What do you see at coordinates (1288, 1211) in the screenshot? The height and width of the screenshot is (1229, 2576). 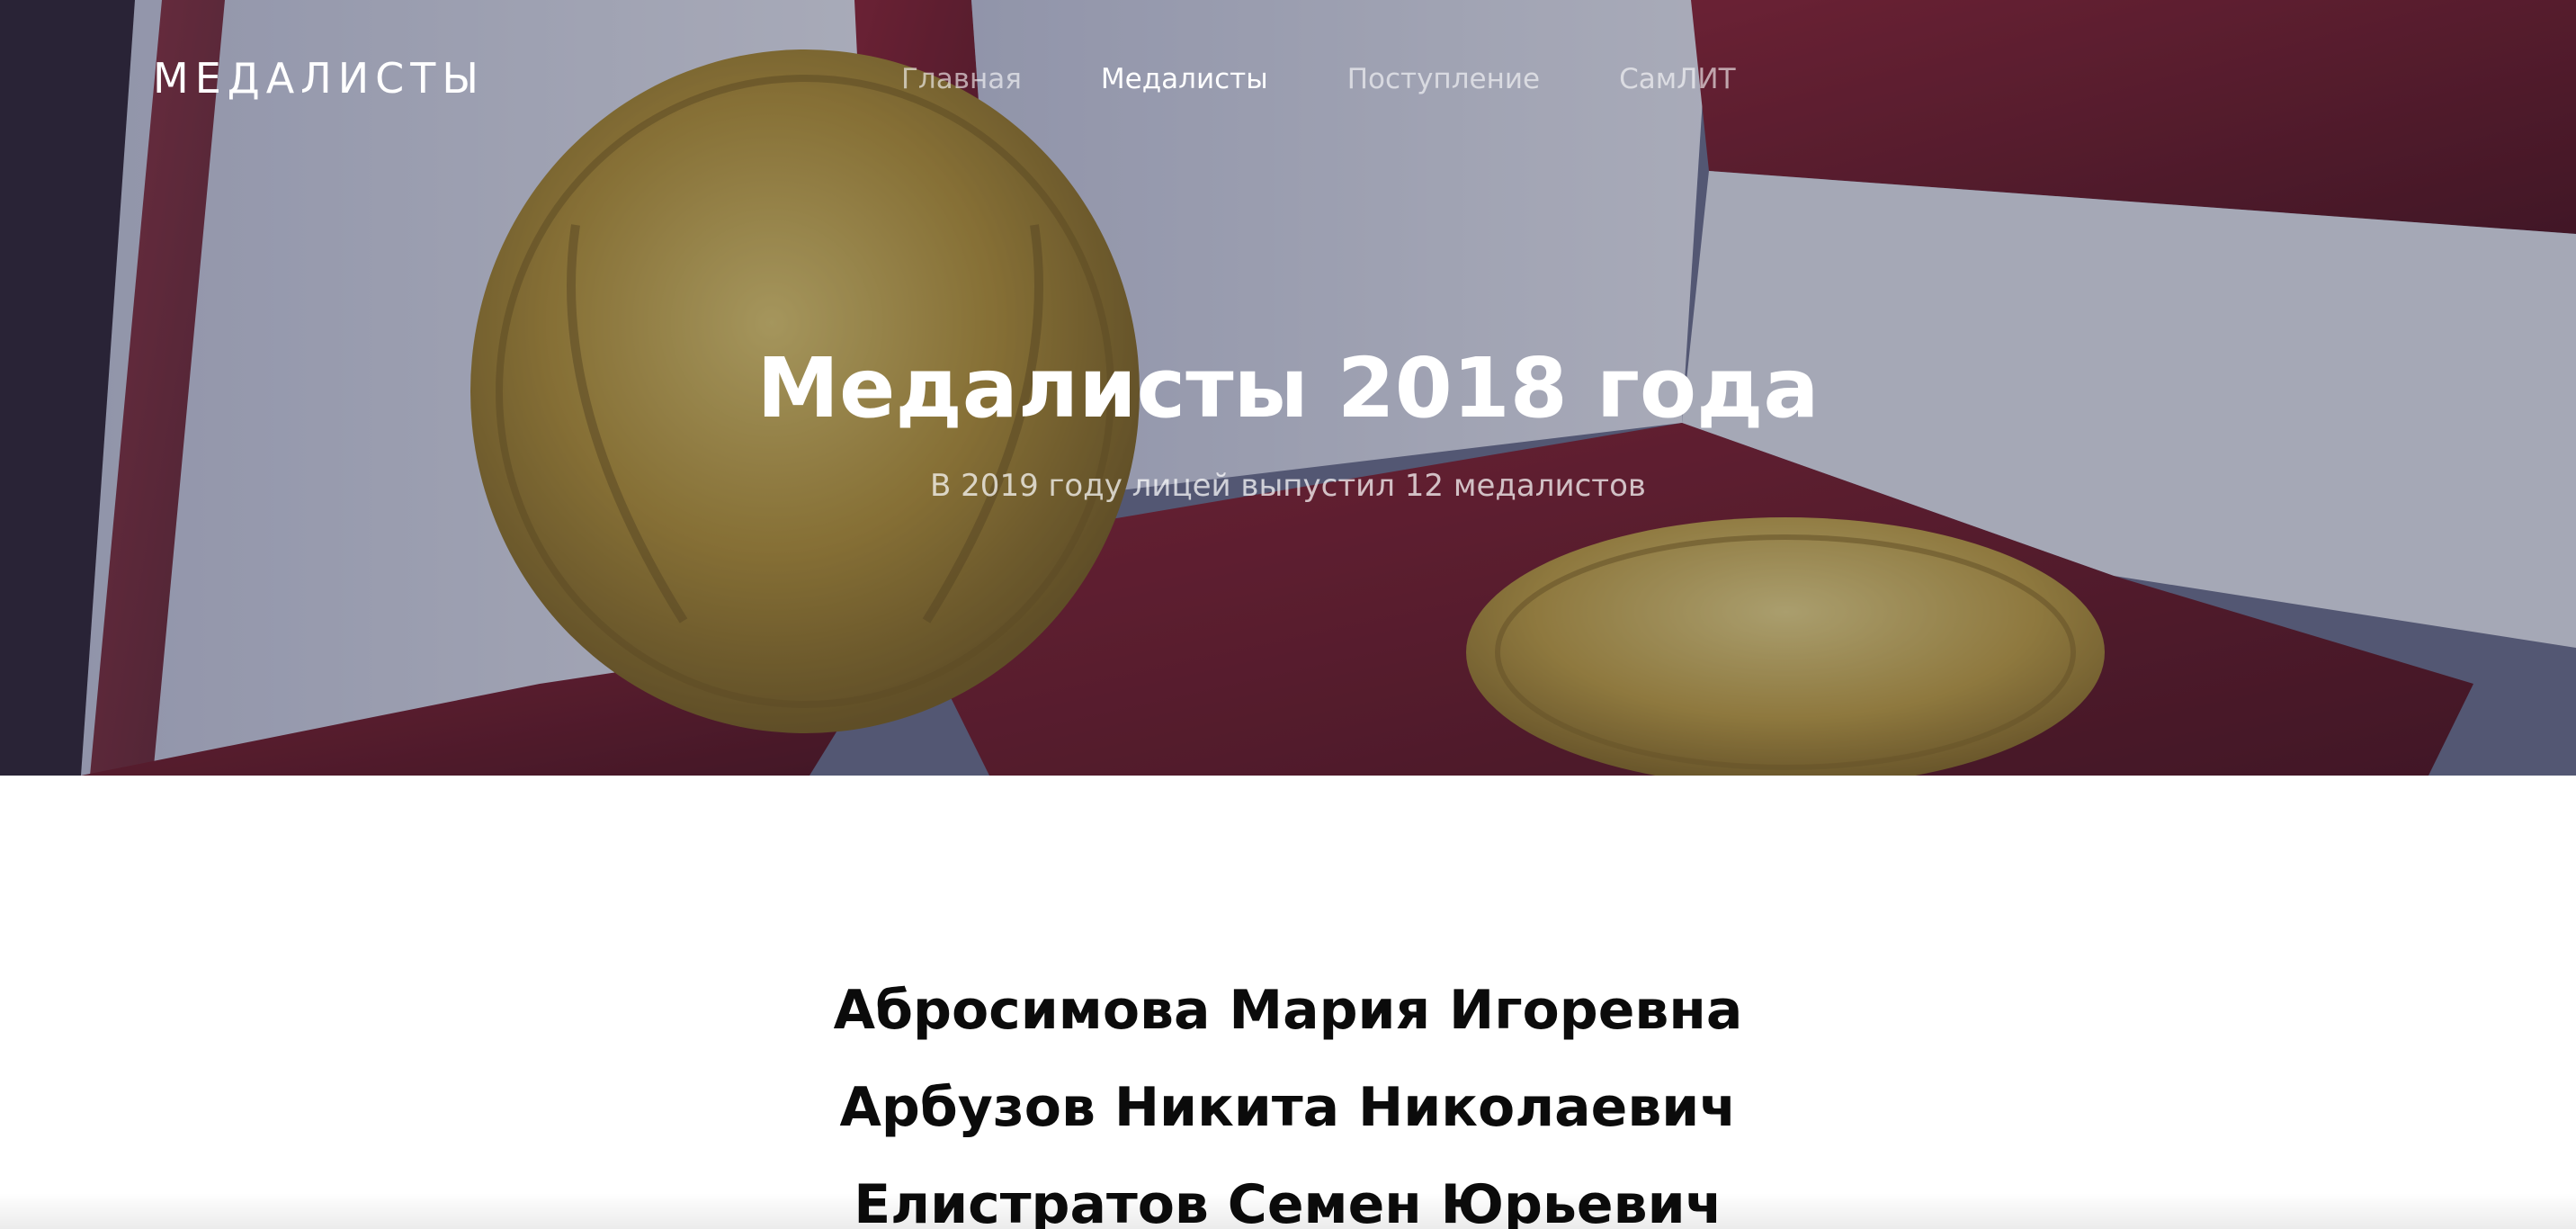 I see `scroll-fade` at bounding box center [1288, 1211].